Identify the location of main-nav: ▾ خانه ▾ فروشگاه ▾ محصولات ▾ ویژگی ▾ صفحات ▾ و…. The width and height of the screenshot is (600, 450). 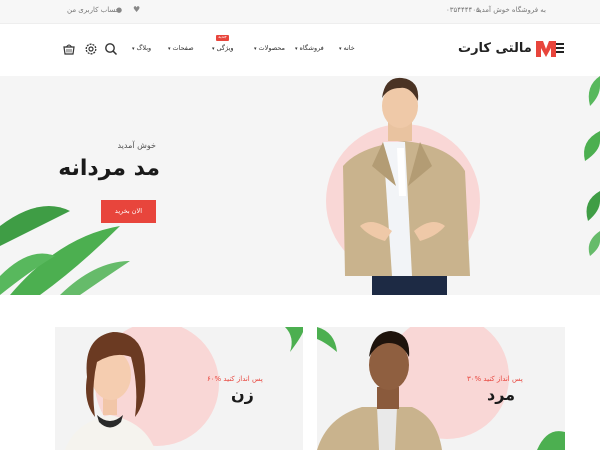
(241, 50).